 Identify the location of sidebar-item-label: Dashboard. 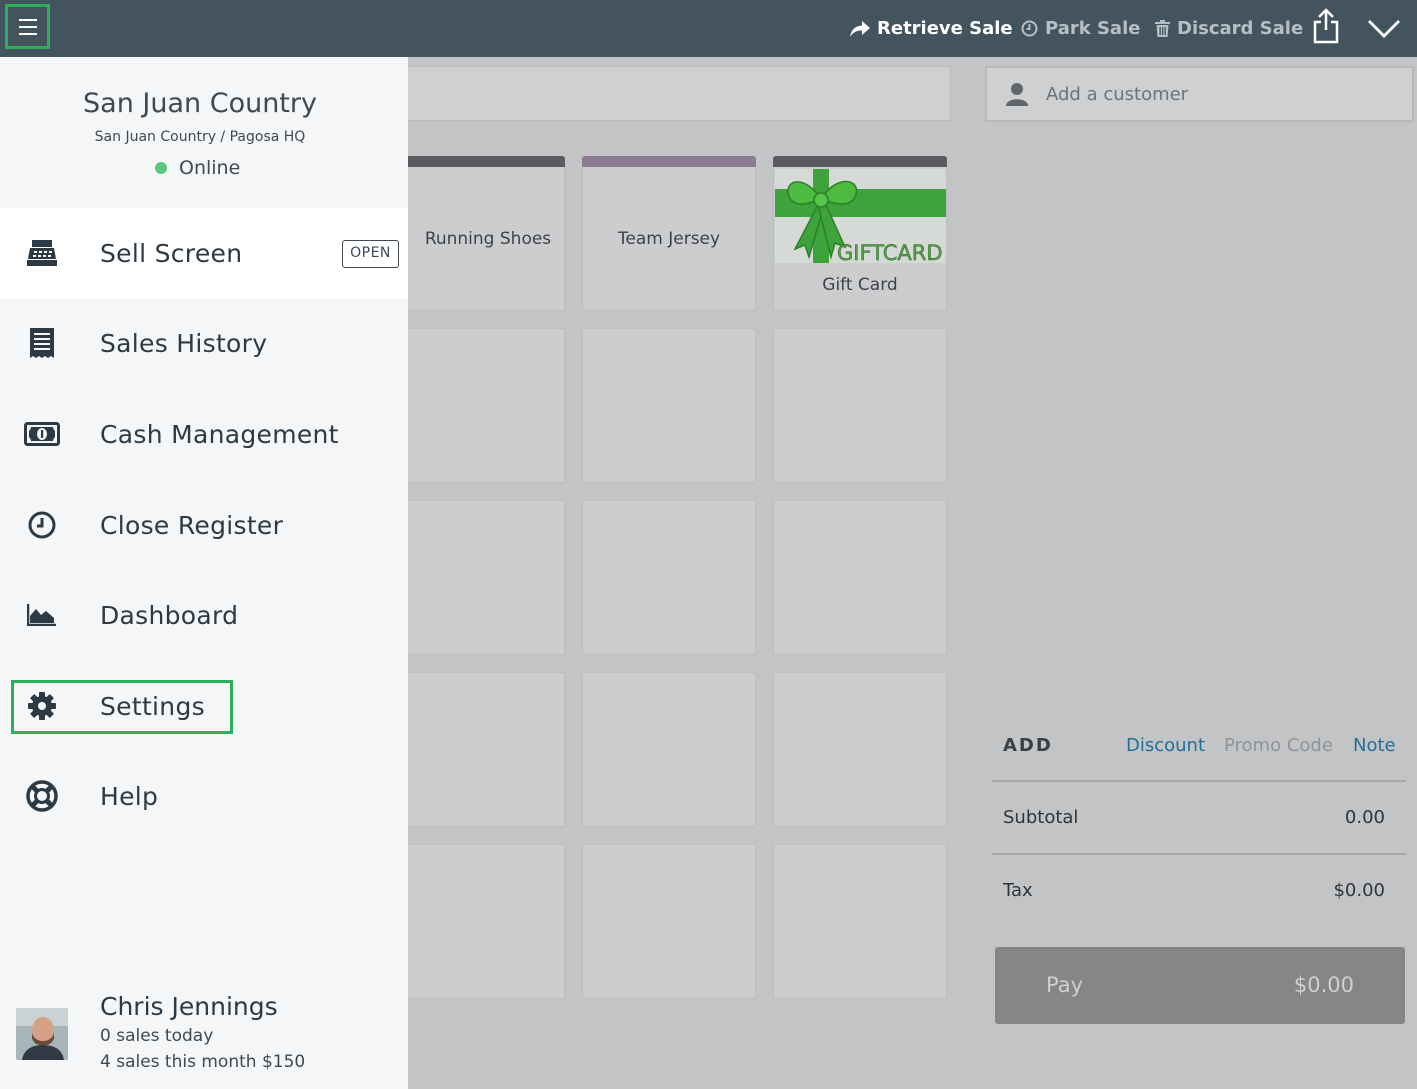
(169, 615).